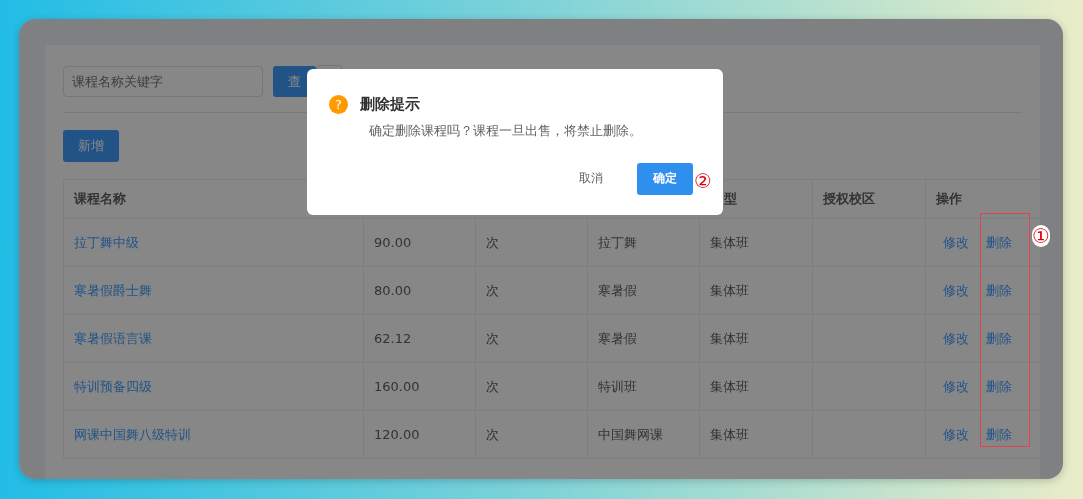 The height and width of the screenshot is (499, 1083). I want to click on table-cell: 拉丁舞, so click(617, 242).